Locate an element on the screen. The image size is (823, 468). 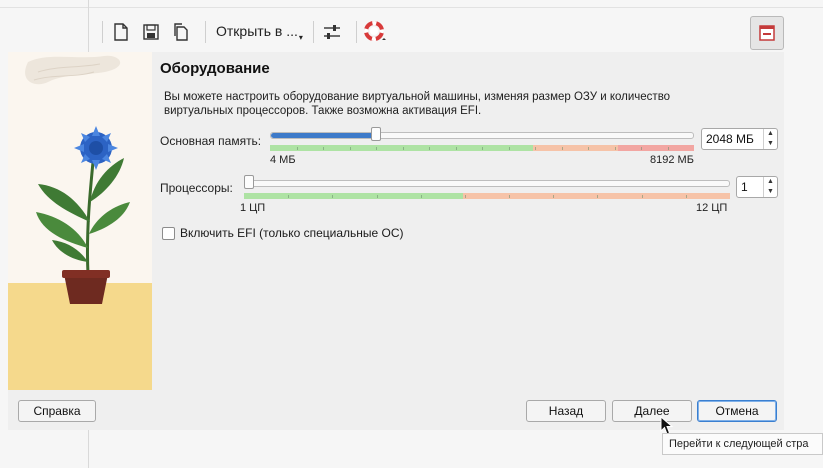
memory-max-label: 8192 МБ is located at coordinates (672, 160).